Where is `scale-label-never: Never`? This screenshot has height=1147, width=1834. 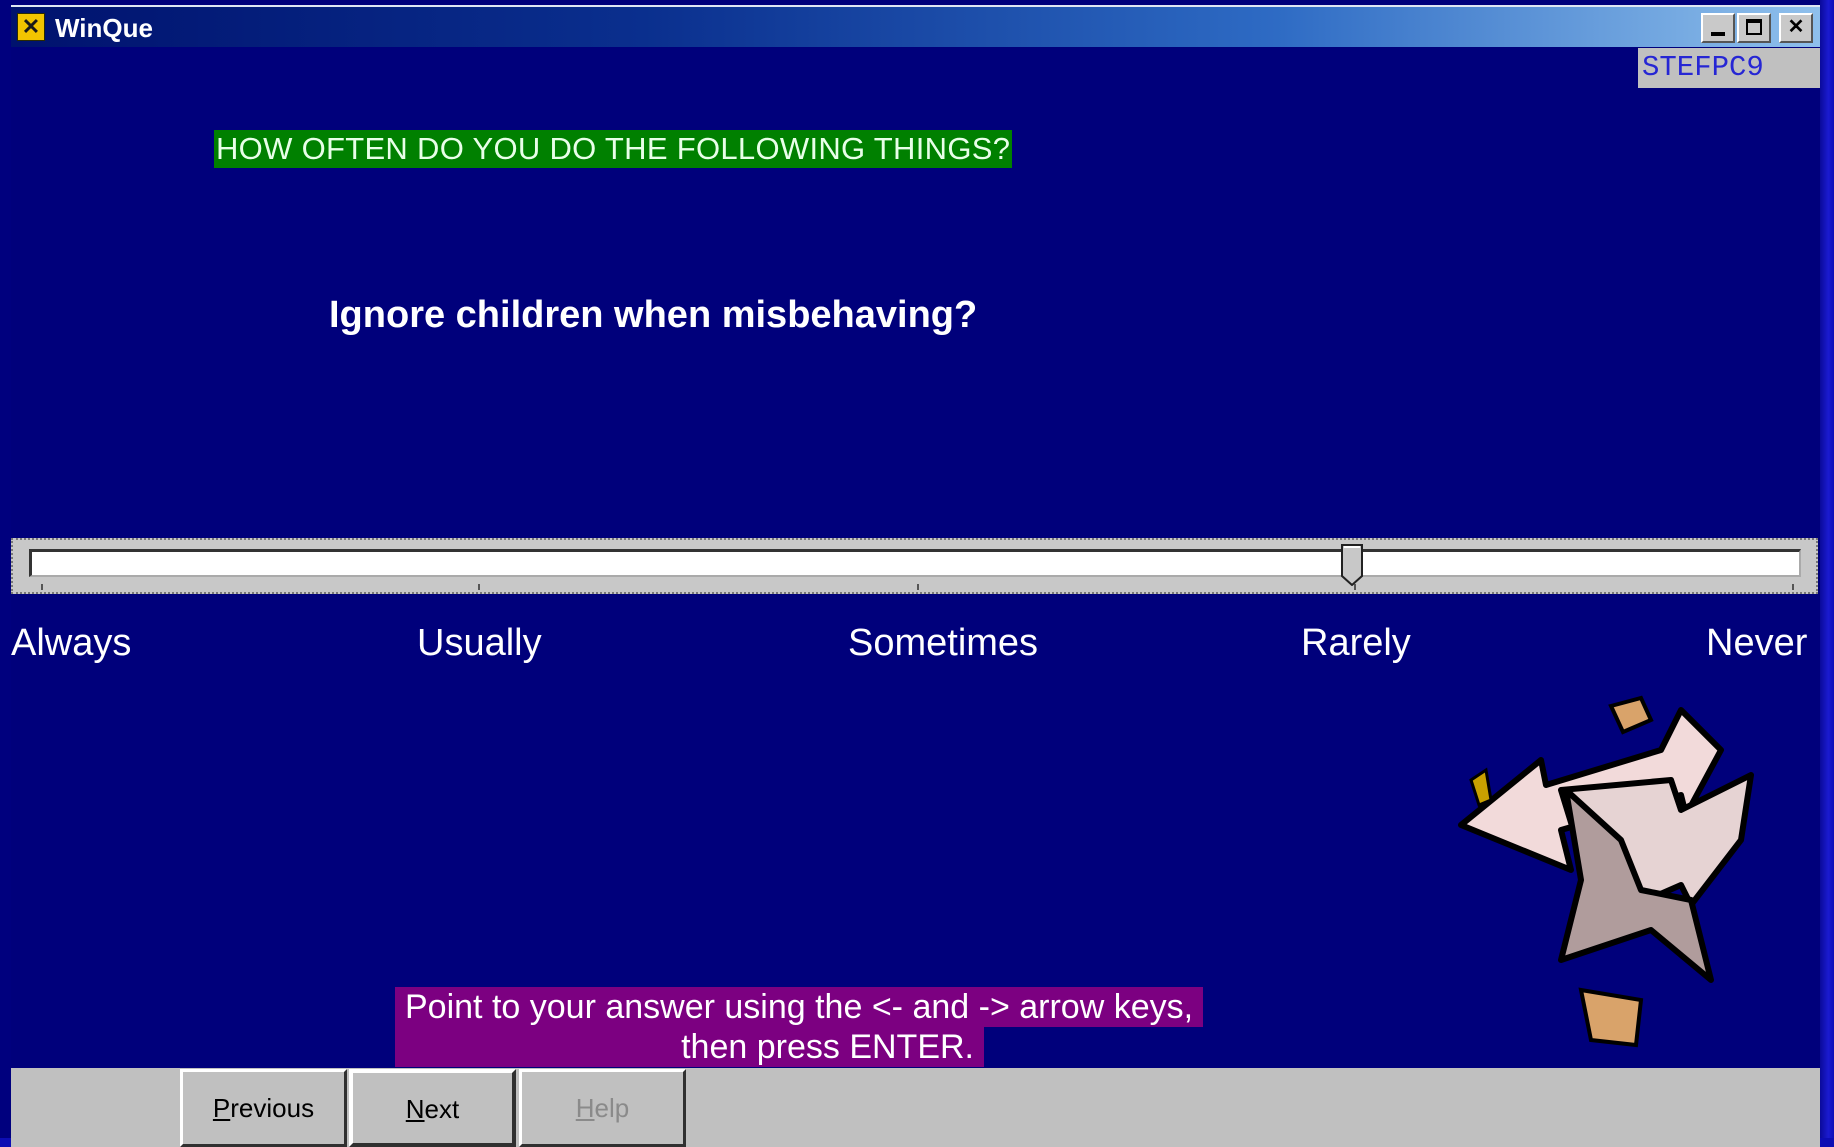 scale-label-never: Never is located at coordinates (1757, 643).